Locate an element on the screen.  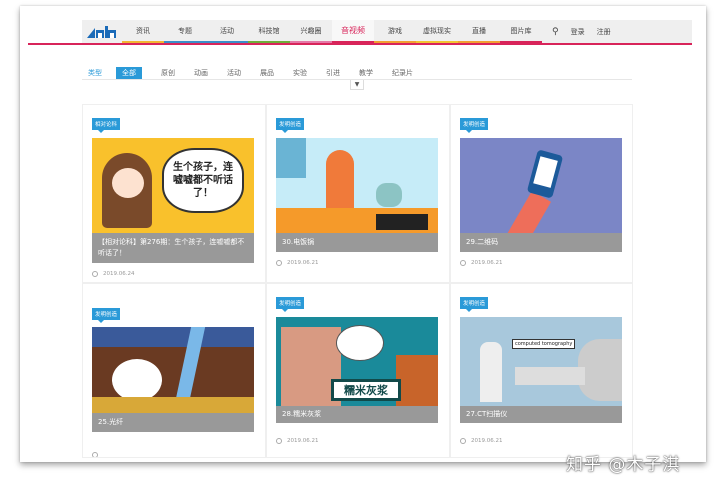
search-icon: ⚲ is located at coordinates (555, 32).